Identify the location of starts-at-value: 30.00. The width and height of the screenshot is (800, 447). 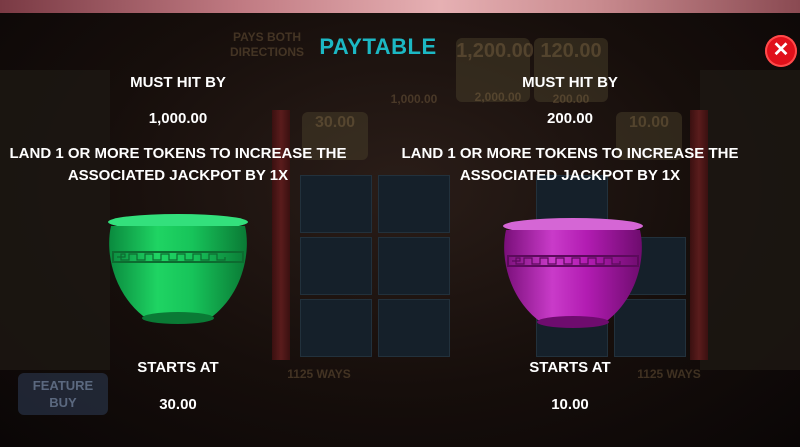
(178, 404).